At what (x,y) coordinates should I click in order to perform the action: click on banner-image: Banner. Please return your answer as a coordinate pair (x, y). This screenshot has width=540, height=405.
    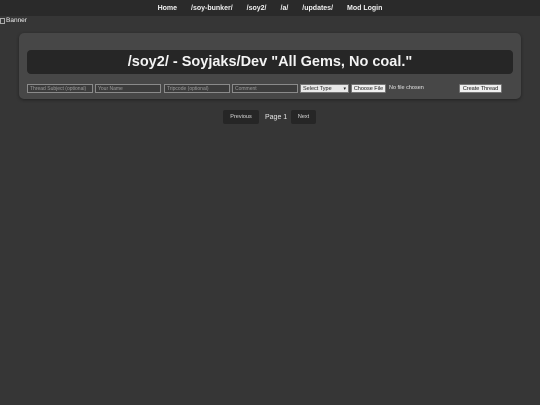
    Looking at the image, I should click on (13, 20).